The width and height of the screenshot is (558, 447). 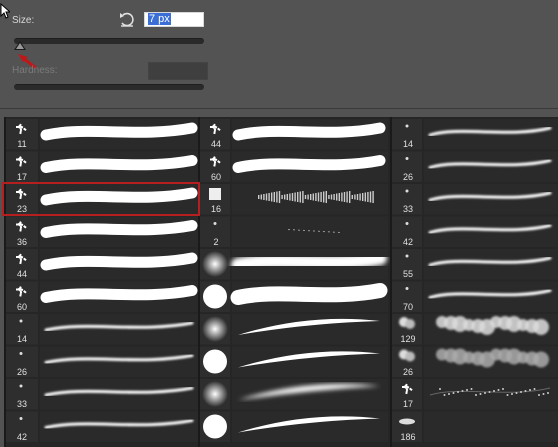 What do you see at coordinates (408, 436) in the screenshot?
I see `brush-size-label: 186` at bounding box center [408, 436].